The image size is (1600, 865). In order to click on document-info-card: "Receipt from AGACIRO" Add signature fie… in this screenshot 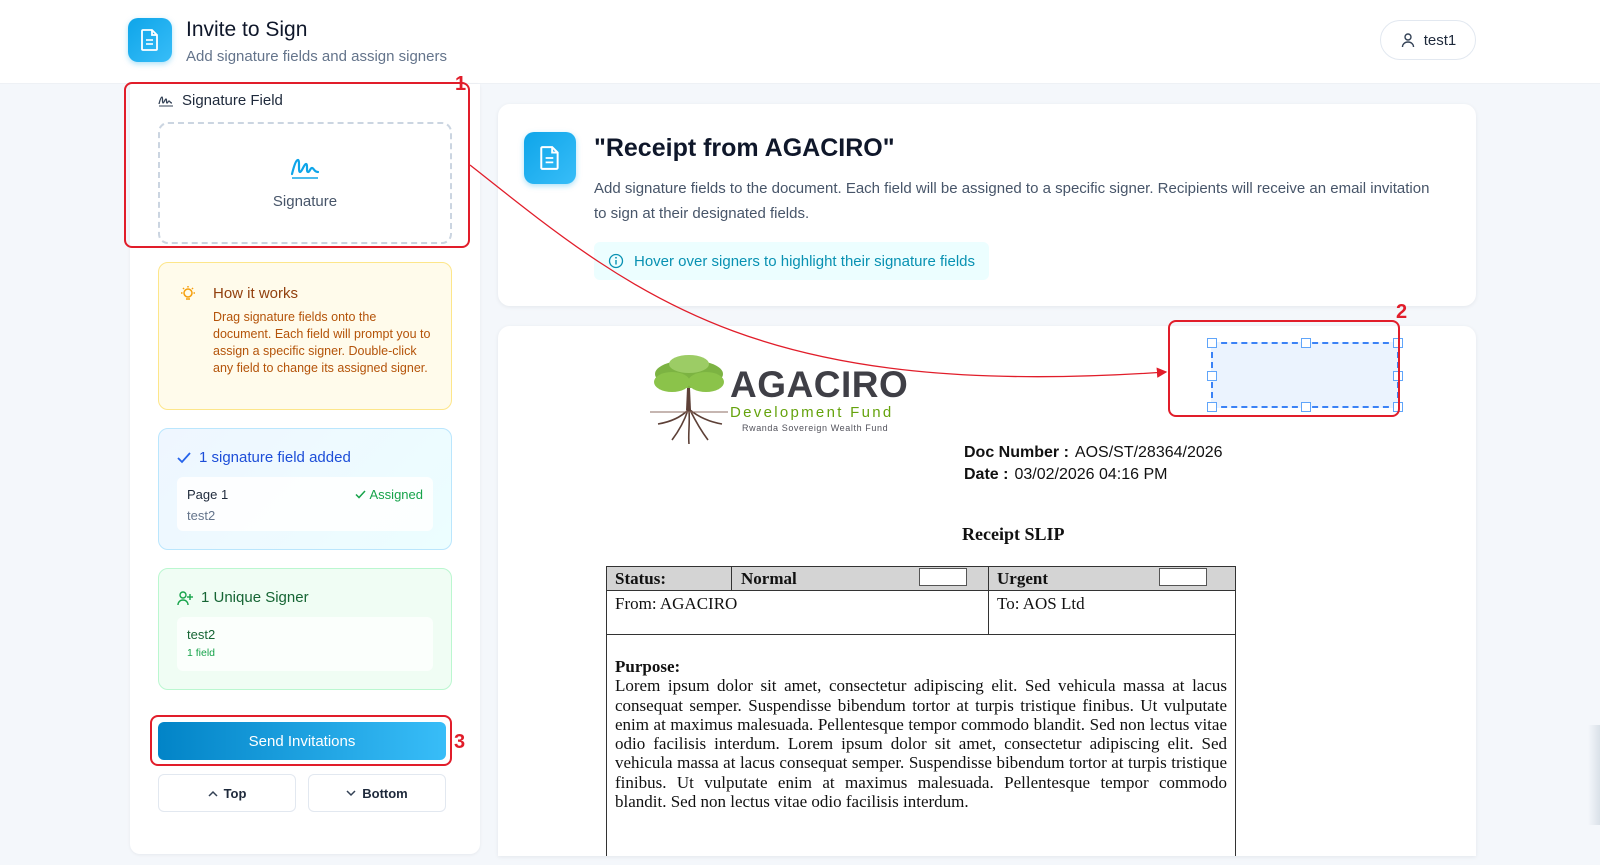, I will do `click(987, 205)`.